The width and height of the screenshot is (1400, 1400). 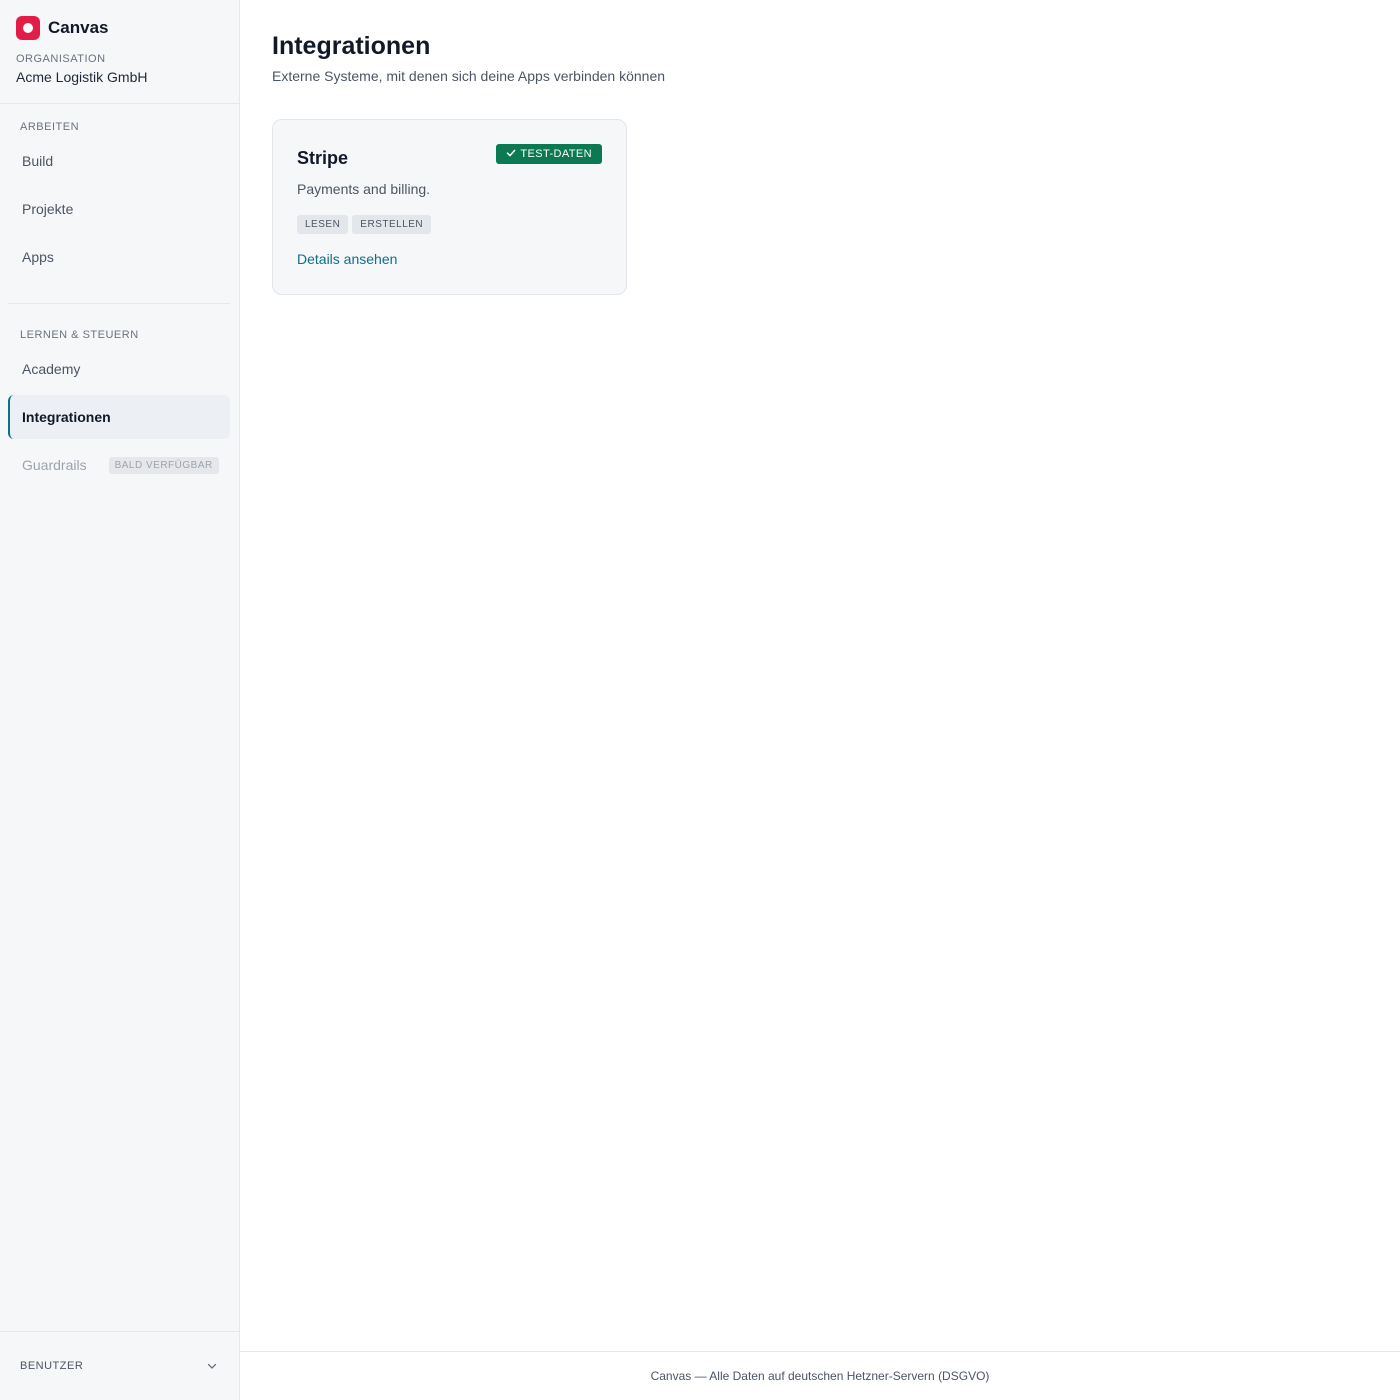 I want to click on sidebar-item-academy: Academy, so click(x=119, y=369).